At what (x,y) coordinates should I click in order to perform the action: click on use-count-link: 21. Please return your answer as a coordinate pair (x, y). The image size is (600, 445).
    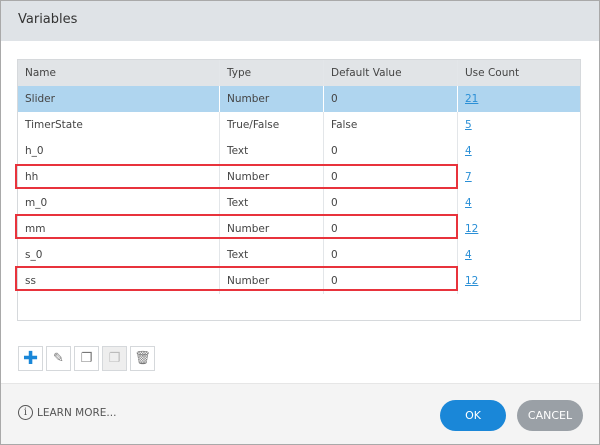
    Looking at the image, I should click on (471, 99).